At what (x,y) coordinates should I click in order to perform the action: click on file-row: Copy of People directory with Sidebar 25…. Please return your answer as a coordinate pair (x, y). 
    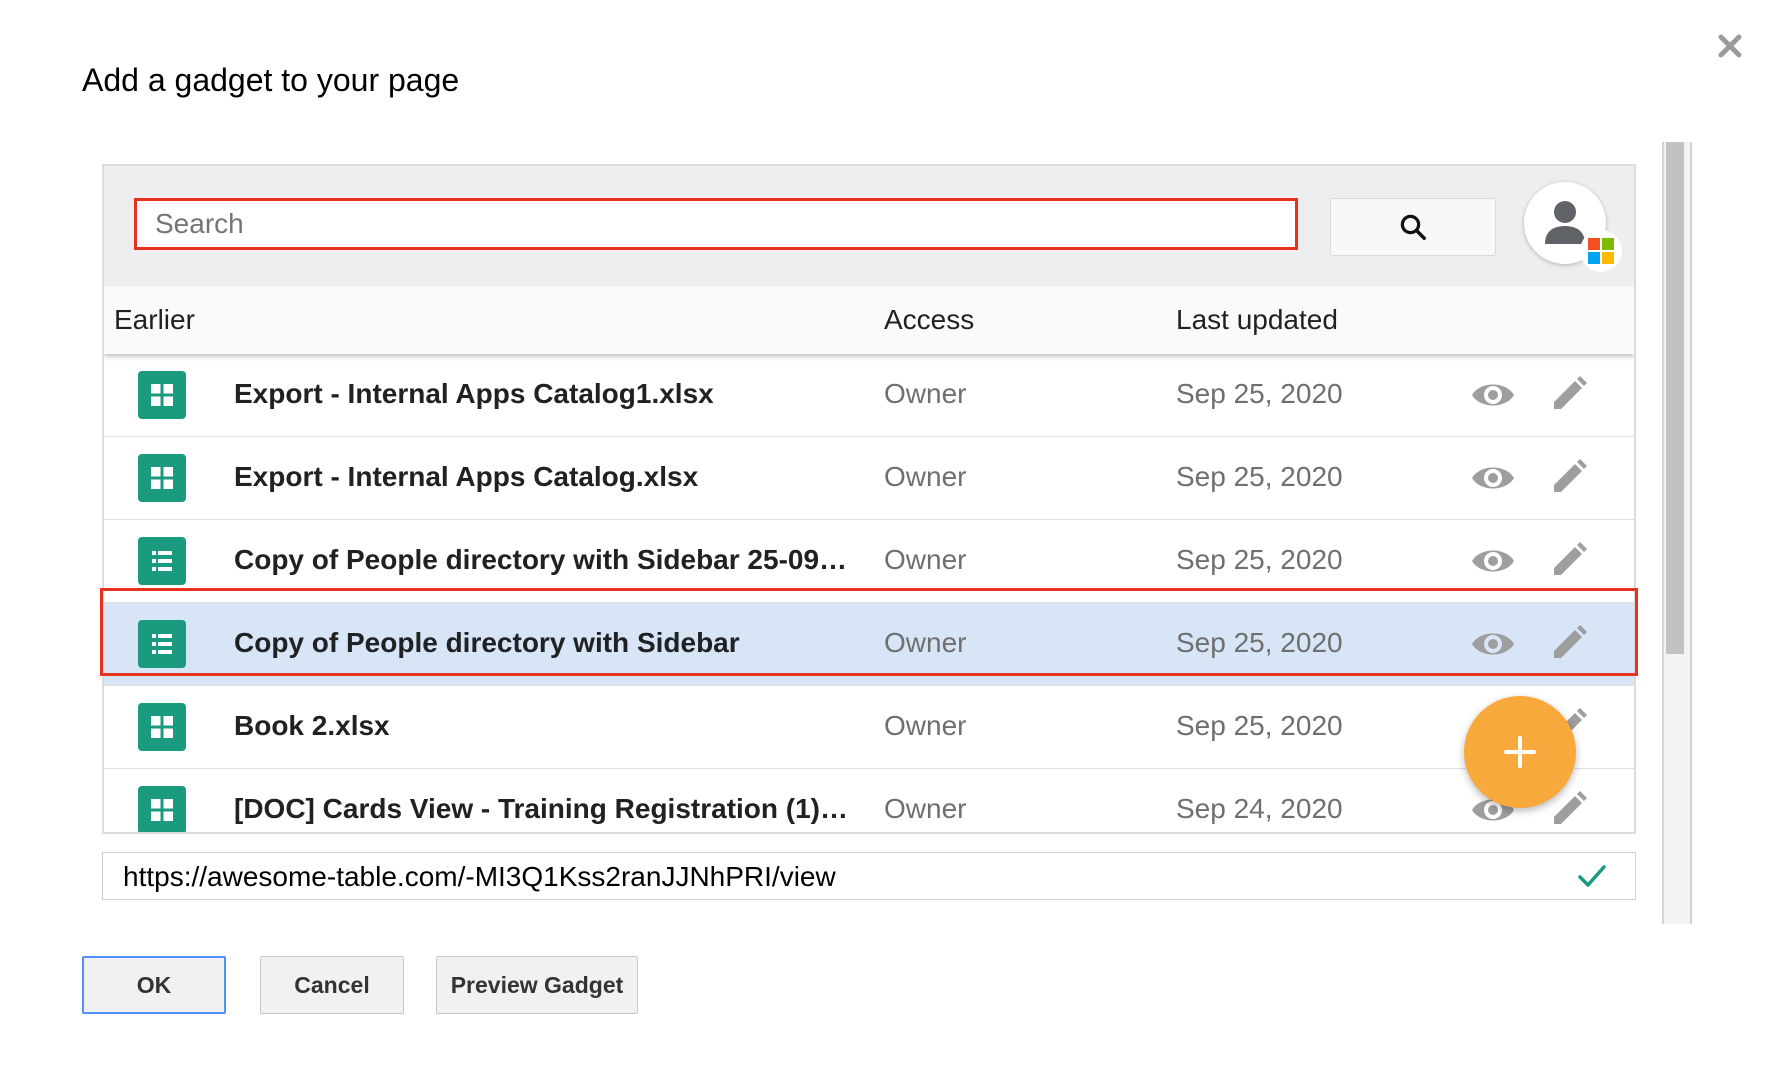
    Looking at the image, I should click on (869, 561).